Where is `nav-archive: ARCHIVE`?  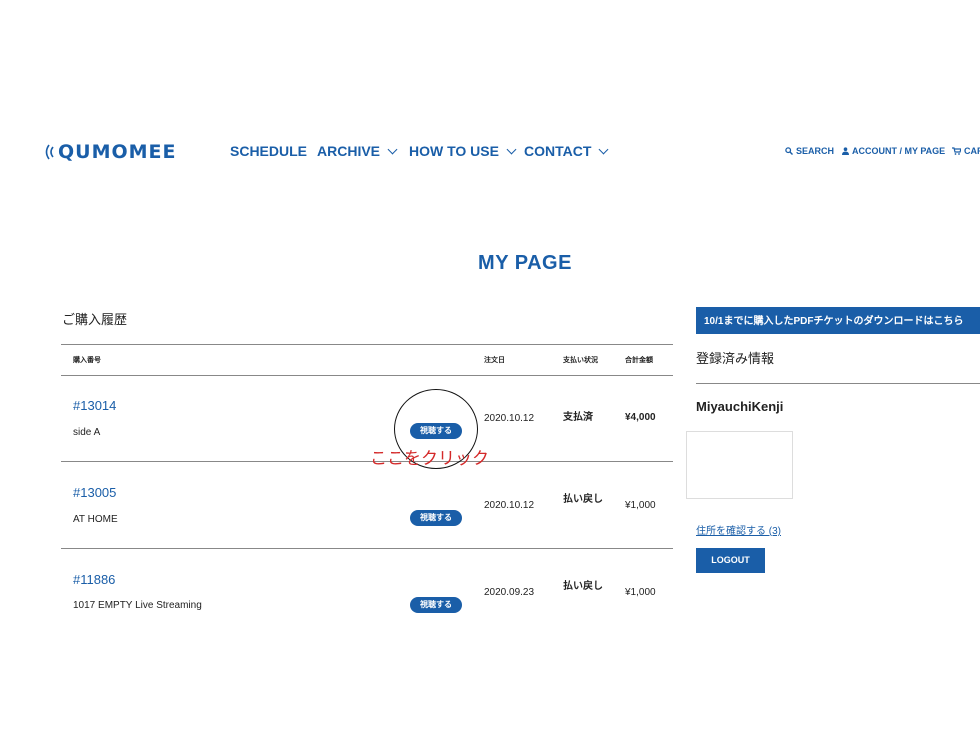 nav-archive: ARCHIVE is located at coordinates (357, 151).